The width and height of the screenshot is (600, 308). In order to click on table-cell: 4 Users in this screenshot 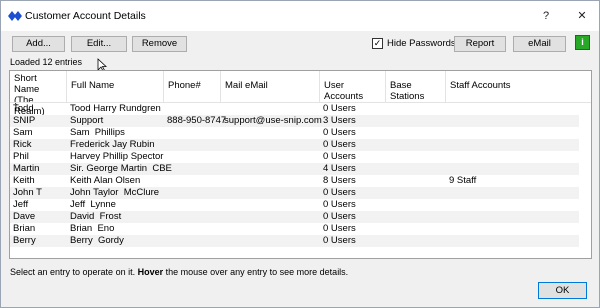, I will do `click(339, 168)`.